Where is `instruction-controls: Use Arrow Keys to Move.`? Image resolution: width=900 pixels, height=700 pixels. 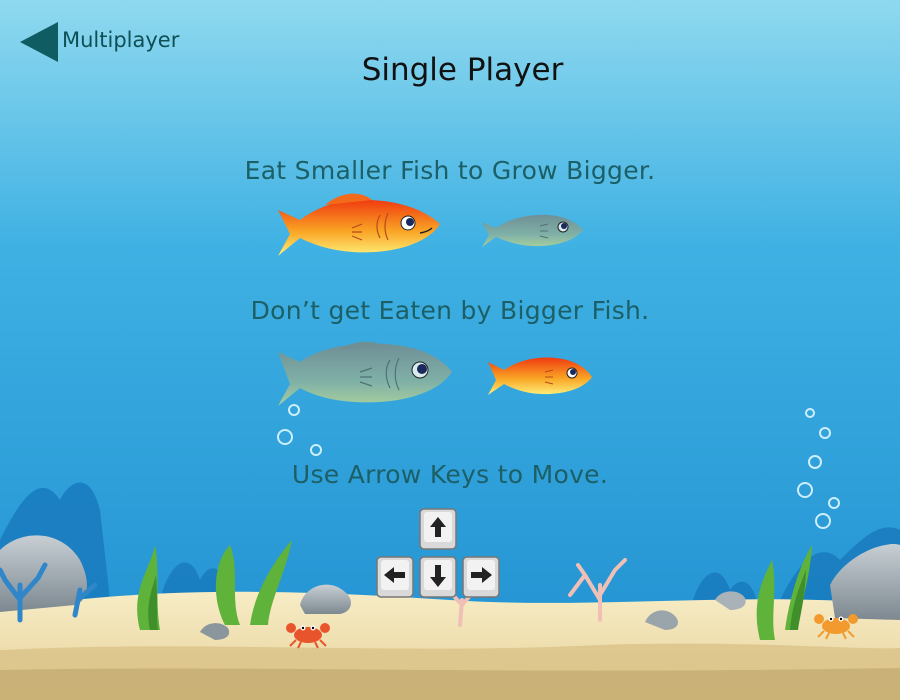
instruction-controls: Use Arrow Keys to Move. is located at coordinates (450, 474).